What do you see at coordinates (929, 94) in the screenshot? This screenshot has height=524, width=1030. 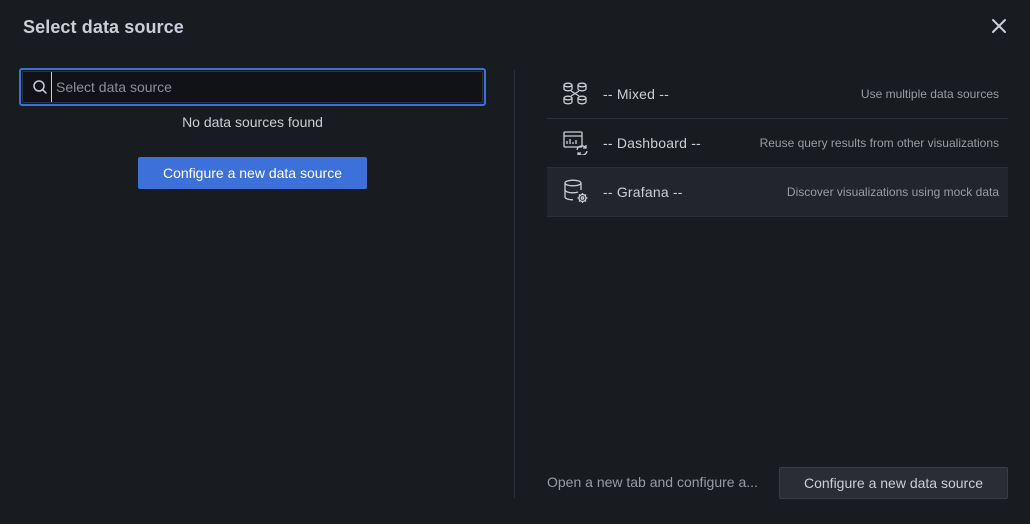 I see `data-source-description: Use multiple data sources` at bounding box center [929, 94].